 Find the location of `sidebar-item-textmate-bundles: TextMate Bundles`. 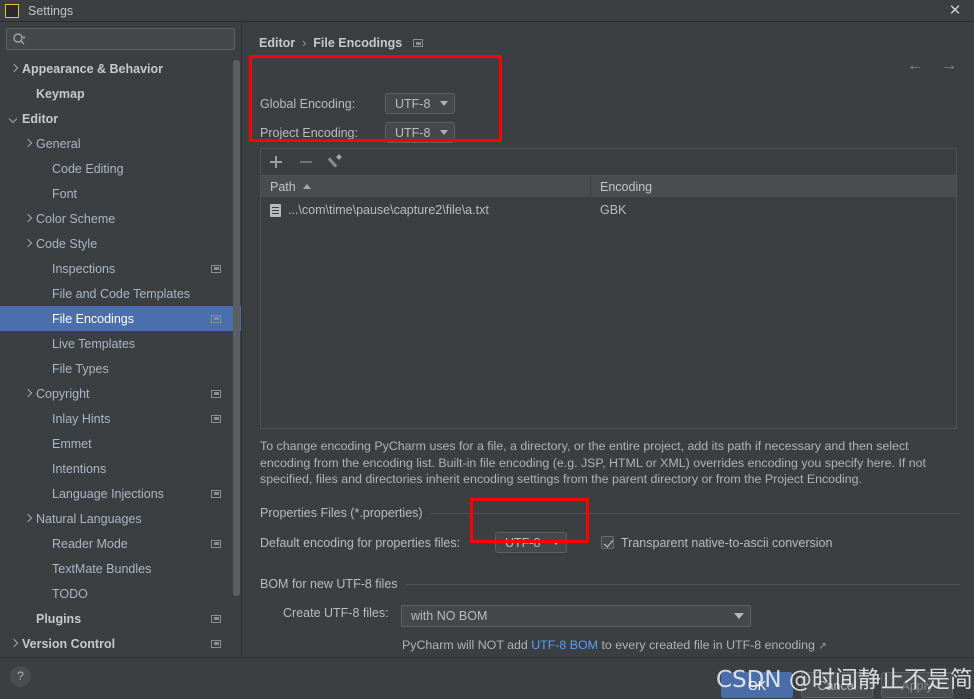

sidebar-item-textmate-bundles: TextMate Bundles is located at coordinates (120, 568).